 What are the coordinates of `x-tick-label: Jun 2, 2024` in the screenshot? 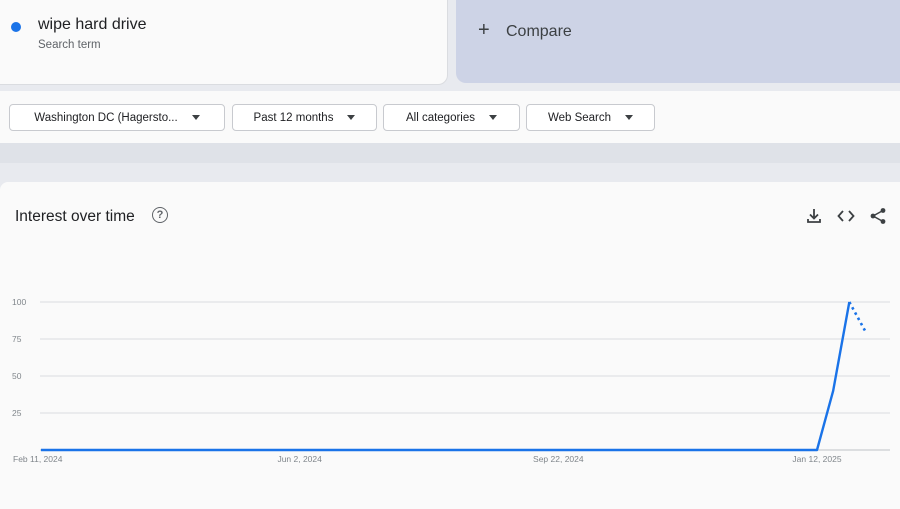 It's located at (299, 459).